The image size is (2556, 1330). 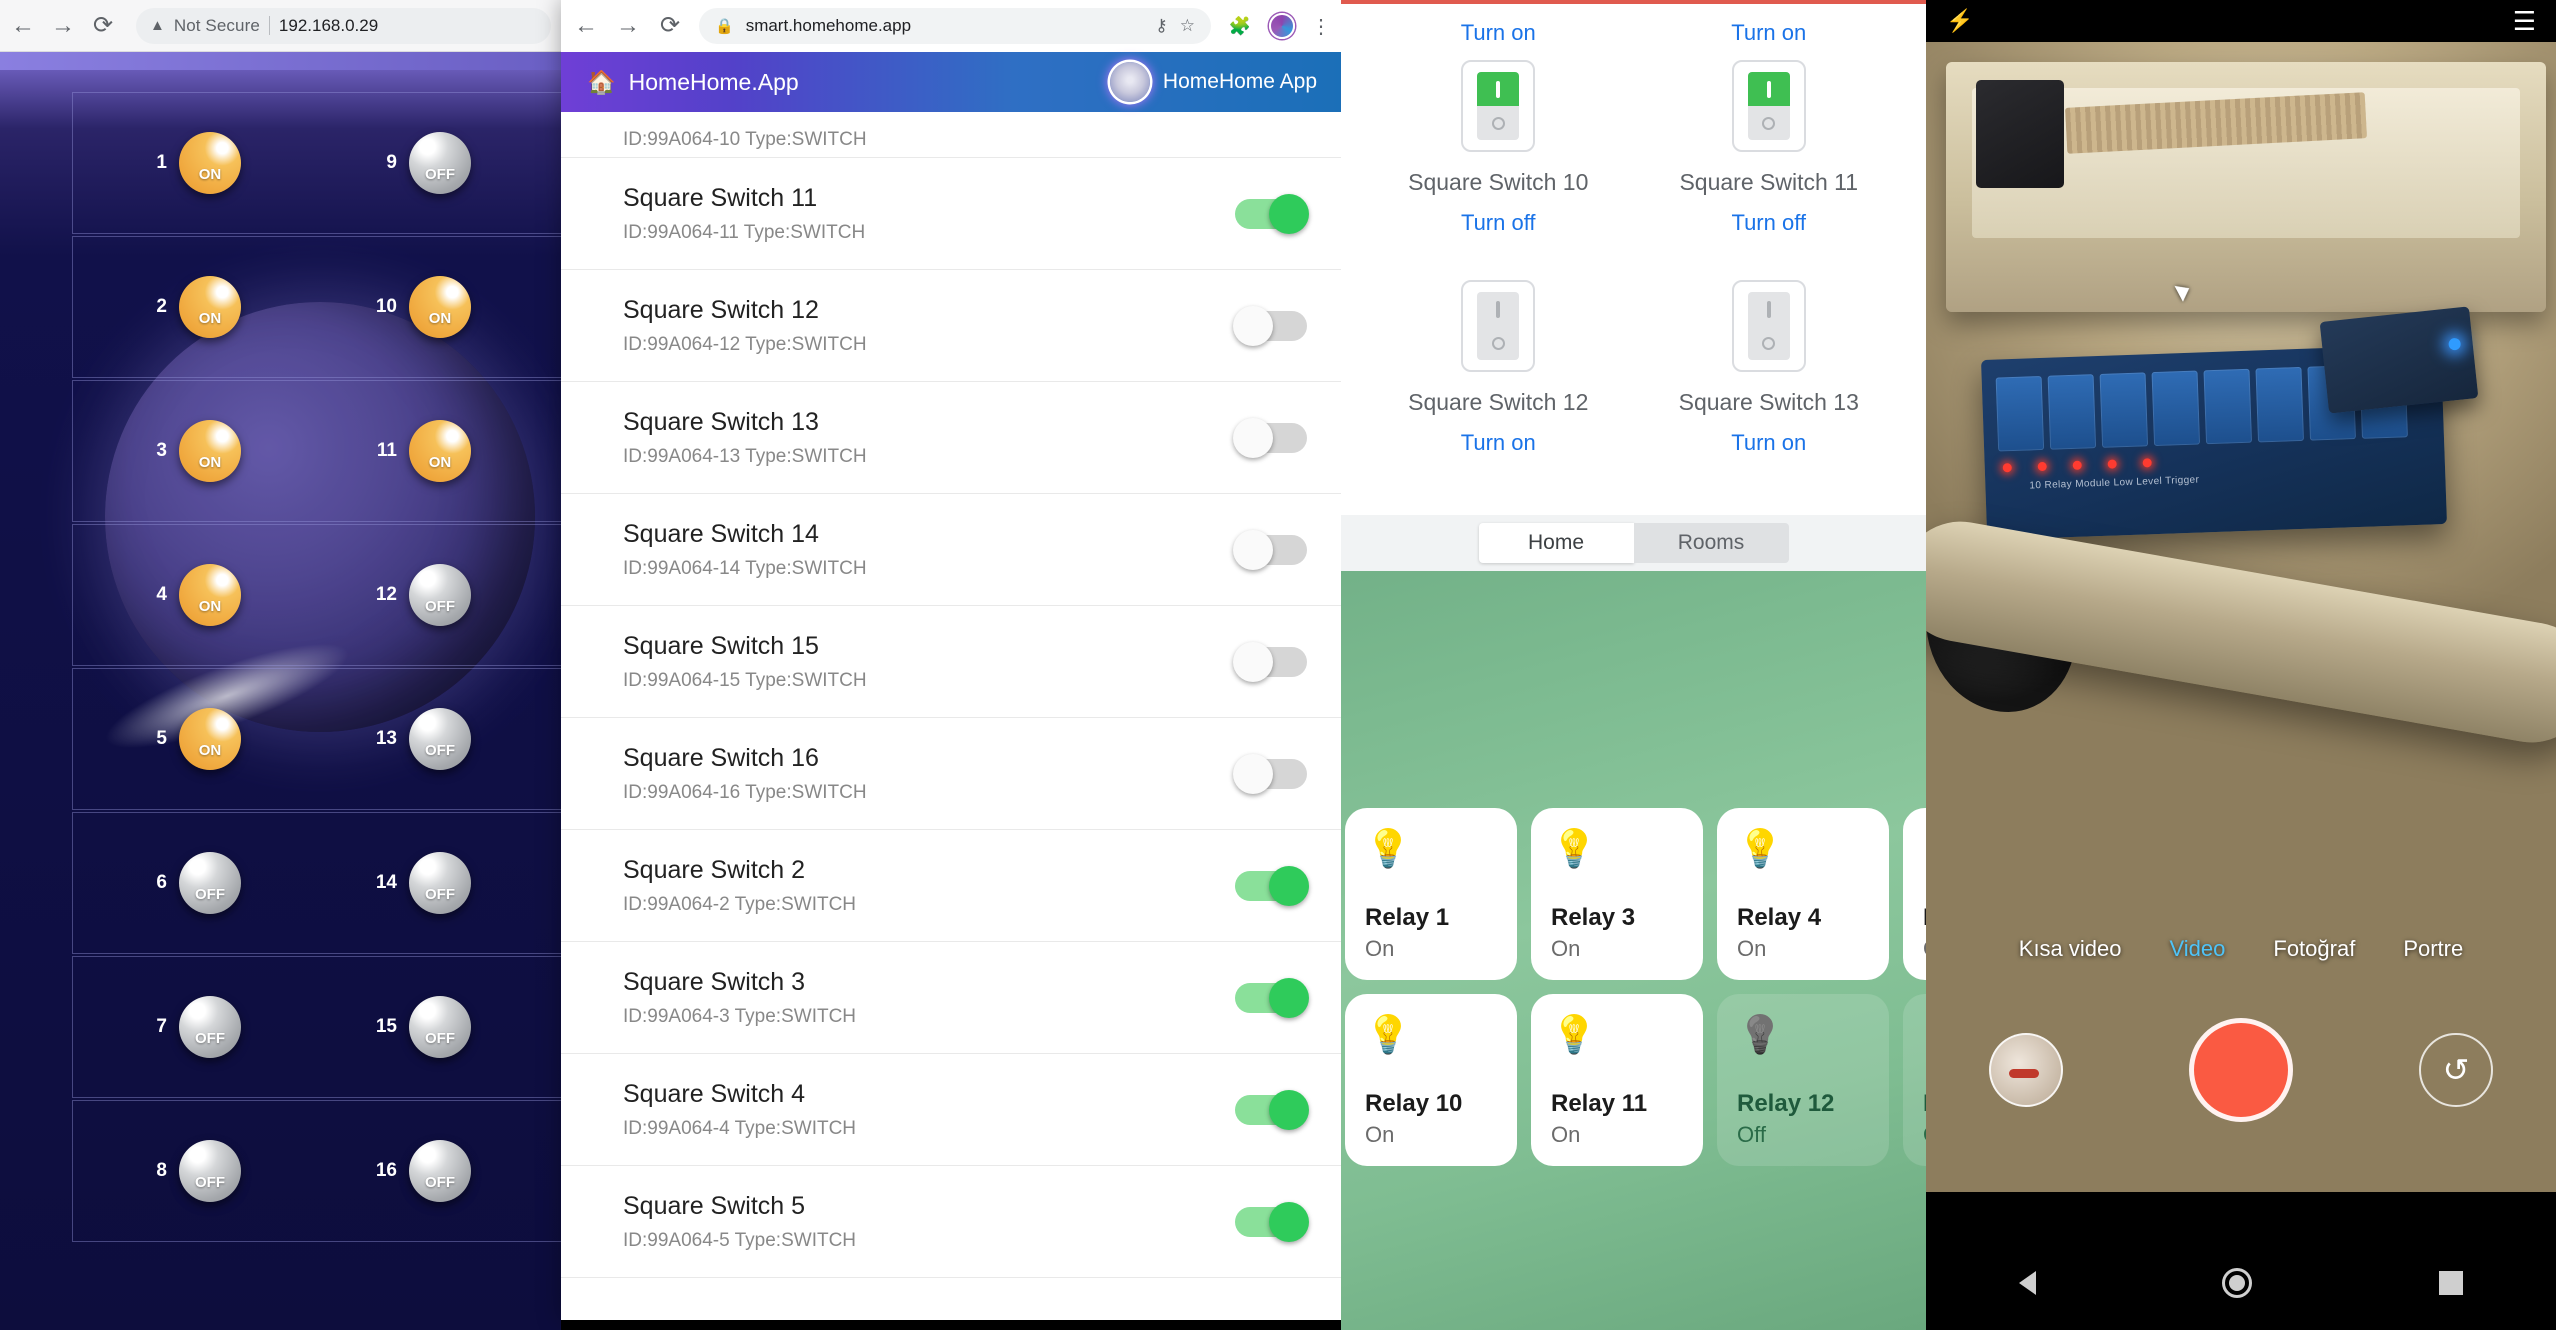 I want to click on relay-control: 15 OFF, so click(x=417, y=1027).